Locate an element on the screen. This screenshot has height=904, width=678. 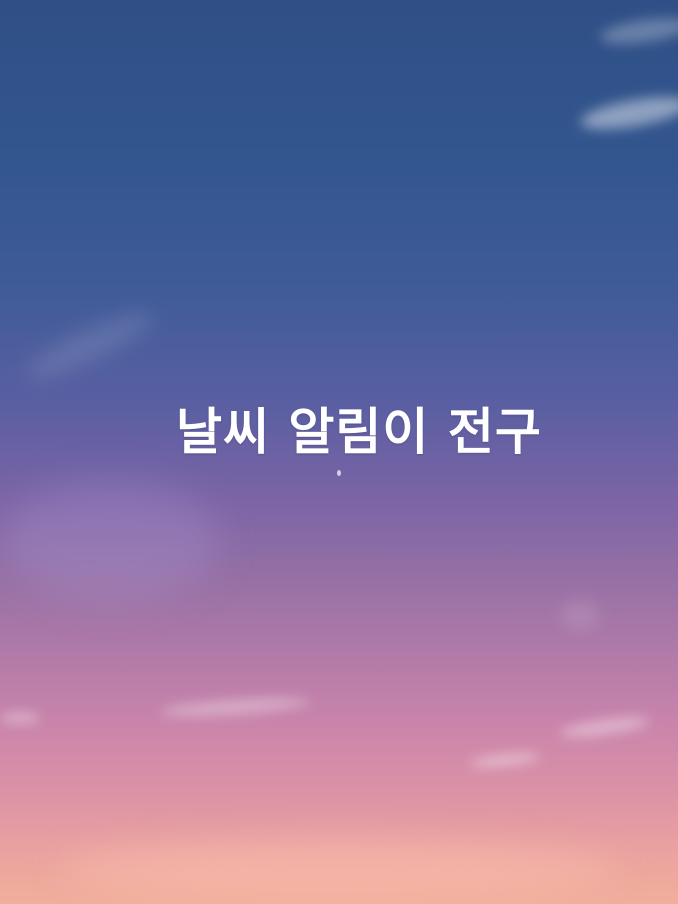
moon-speck is located at coordinates (339, 473).